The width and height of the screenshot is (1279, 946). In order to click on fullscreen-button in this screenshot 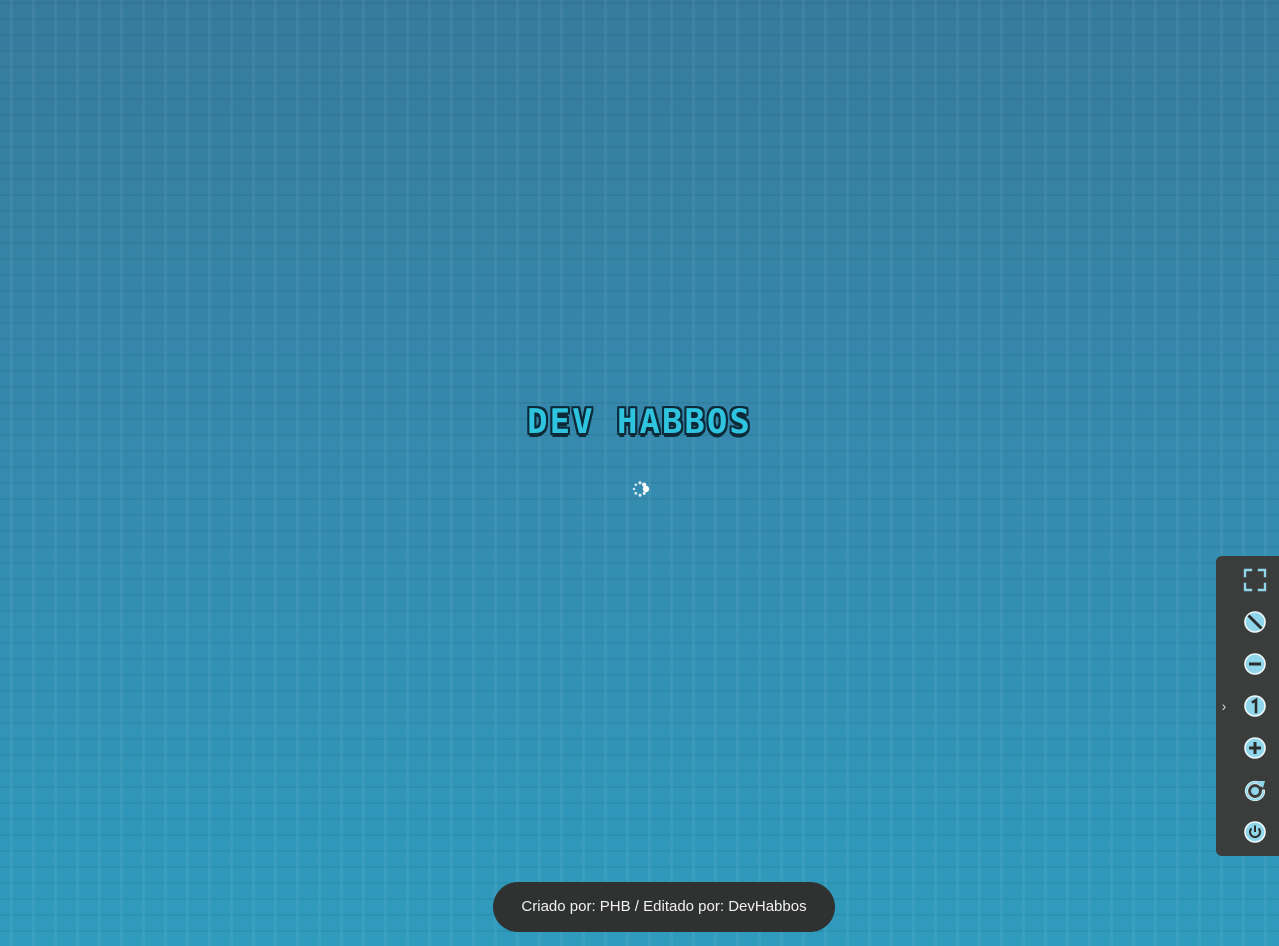, I will do `click(1255, 580)`.